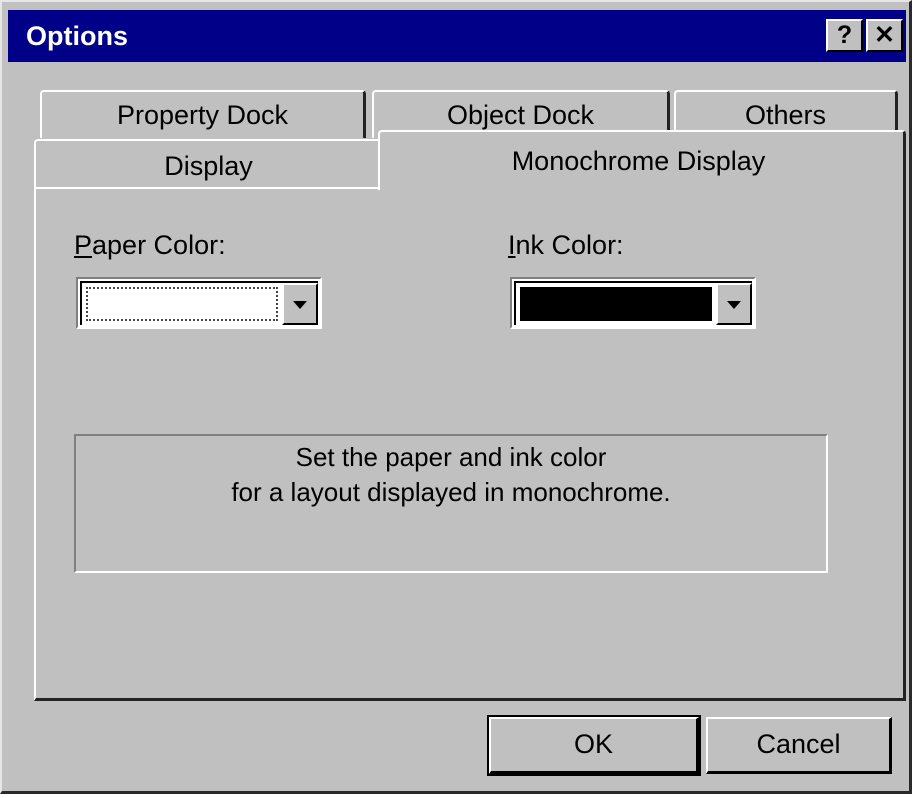 The image size is (917, 798). What do you see at coordinates (451, 457) in the screenshot?
I see `description-line-1: Set the paper and ink color` at bounding box center [451, 457].